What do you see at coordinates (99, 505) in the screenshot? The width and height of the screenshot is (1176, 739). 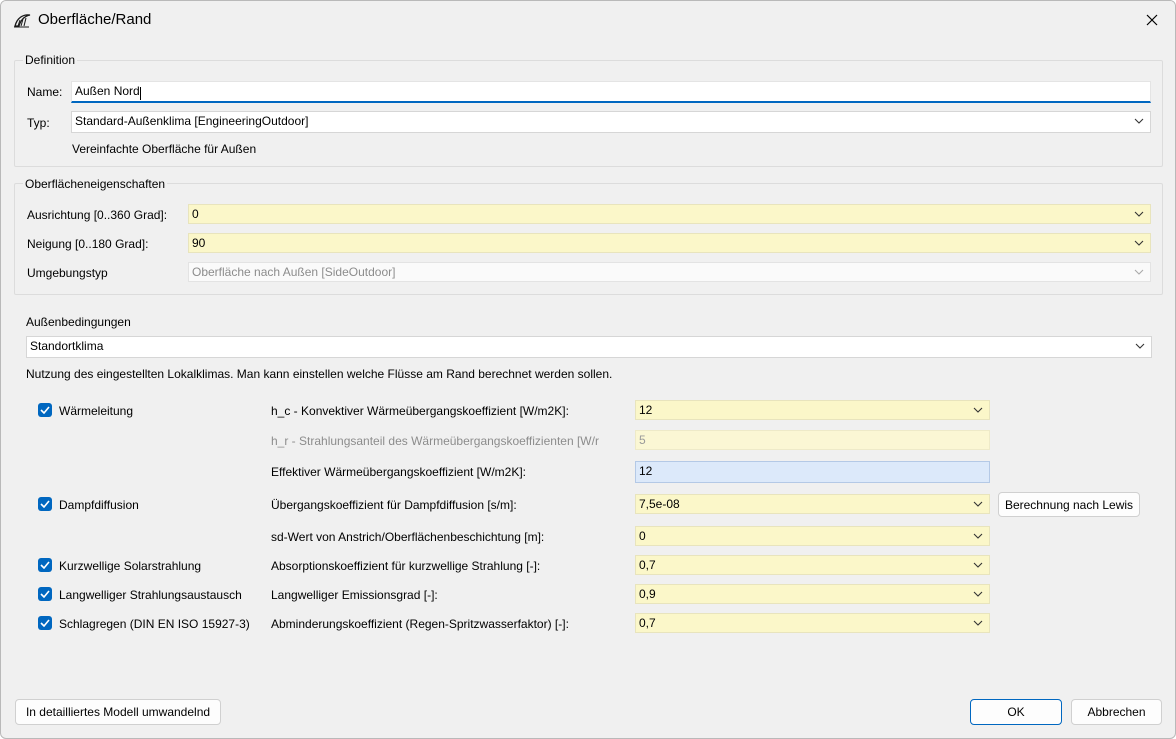 I see `vapor-diffusion-label: Dampfdiffusion` at bounding box center [99, 505].